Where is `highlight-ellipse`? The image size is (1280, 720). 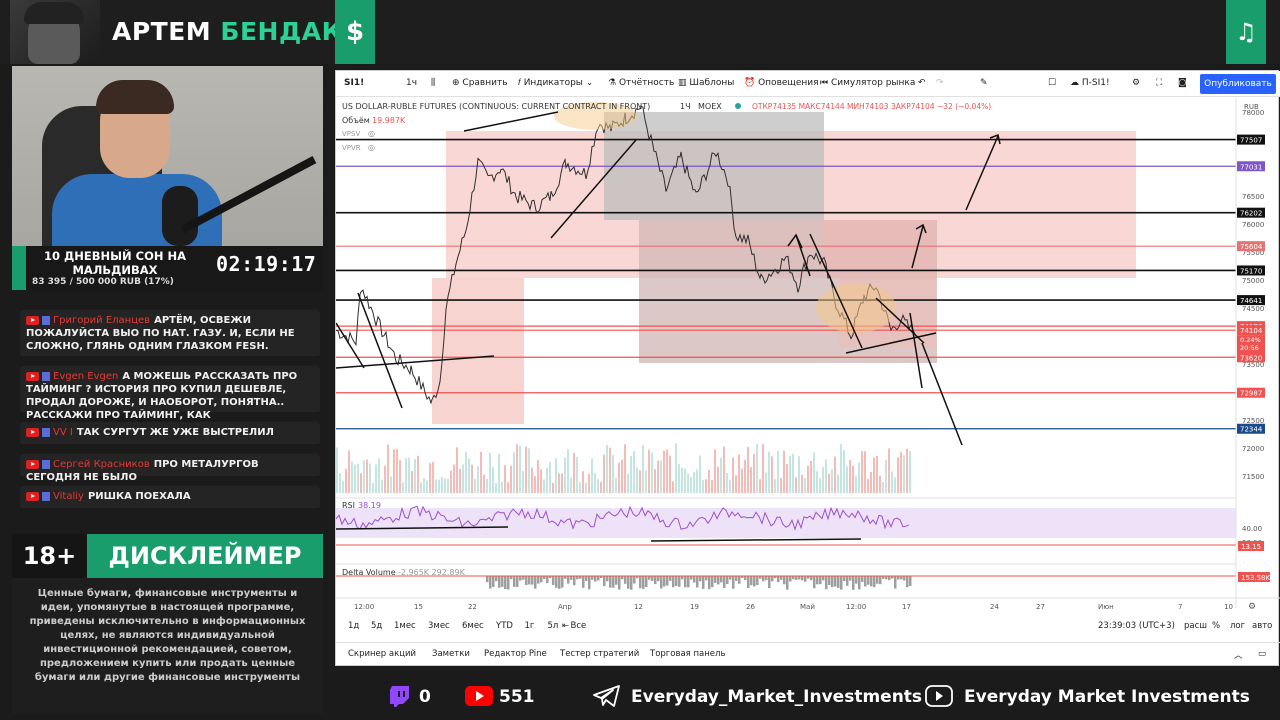 highlight-ellipse is located at coordinates (856, 308).